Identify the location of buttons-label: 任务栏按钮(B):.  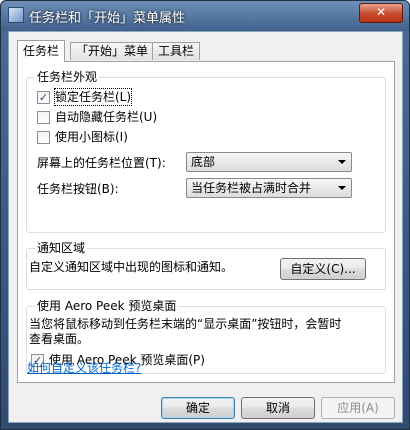
(78, 189).